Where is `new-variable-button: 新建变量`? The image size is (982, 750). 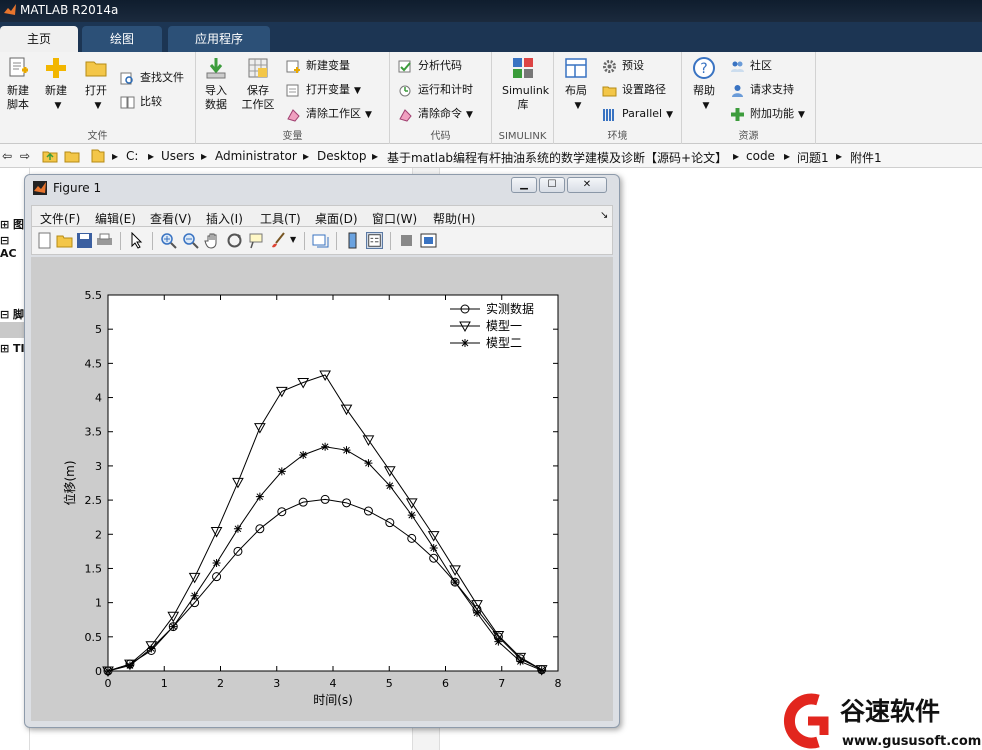
new-variable-button: 新建变量 is located at coordinates (318, 66).